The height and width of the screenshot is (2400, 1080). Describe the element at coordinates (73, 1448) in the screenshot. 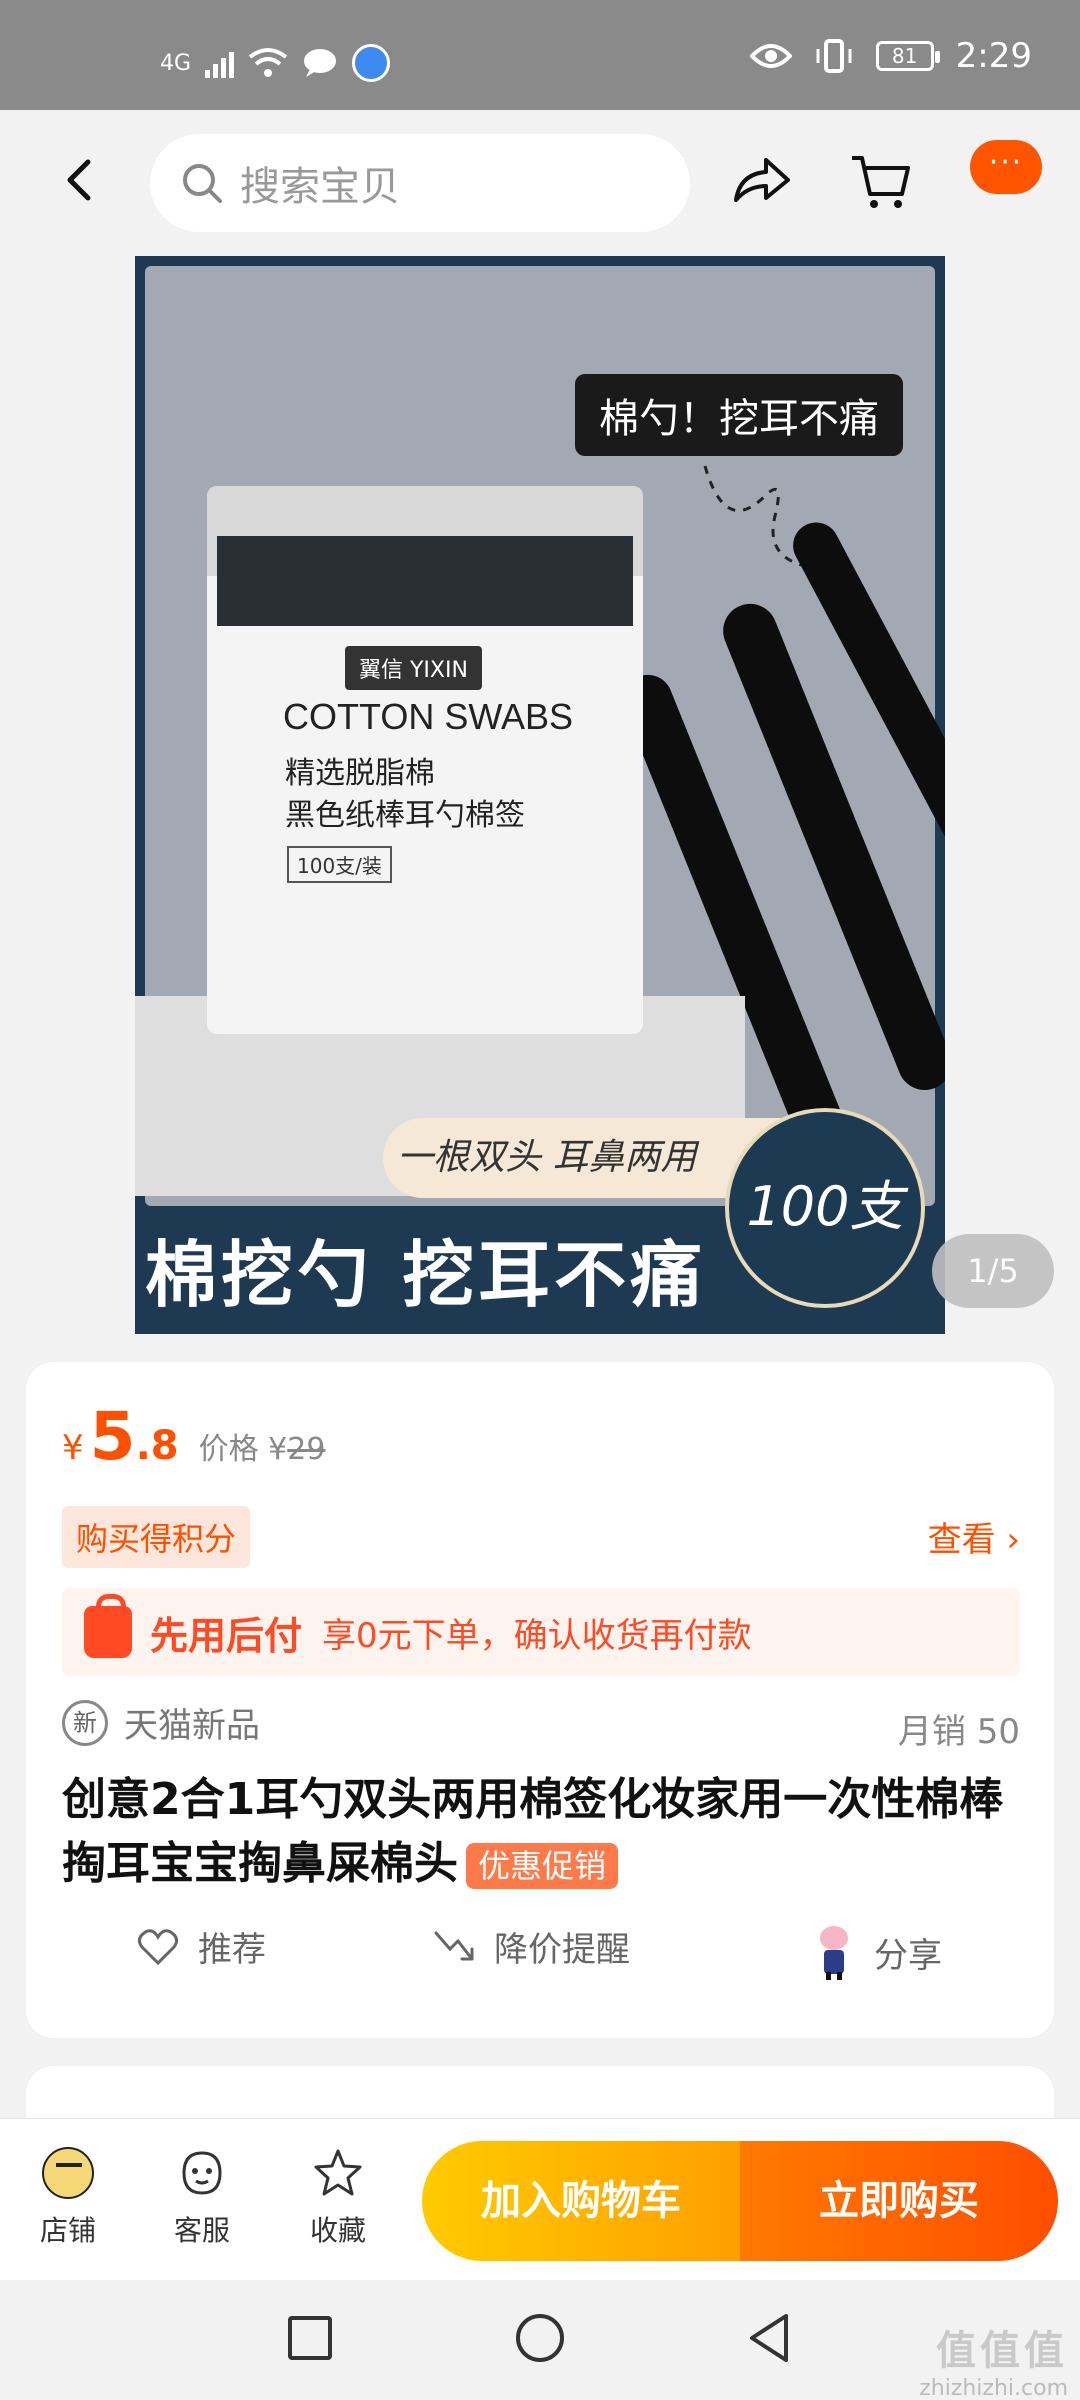

I see `currency-symbol: ¥` at that location.